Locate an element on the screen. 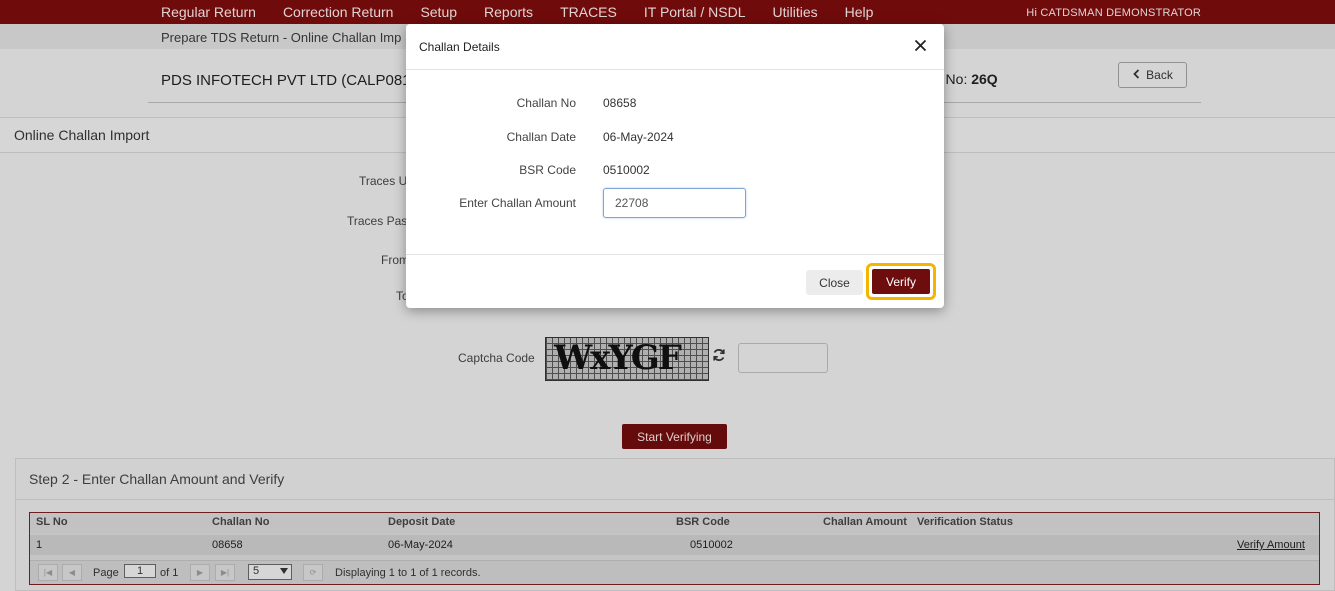 This screenshot has height=591, width=1335. challan-date-value: 06-May-2024 is located at coordinates (638, 137).